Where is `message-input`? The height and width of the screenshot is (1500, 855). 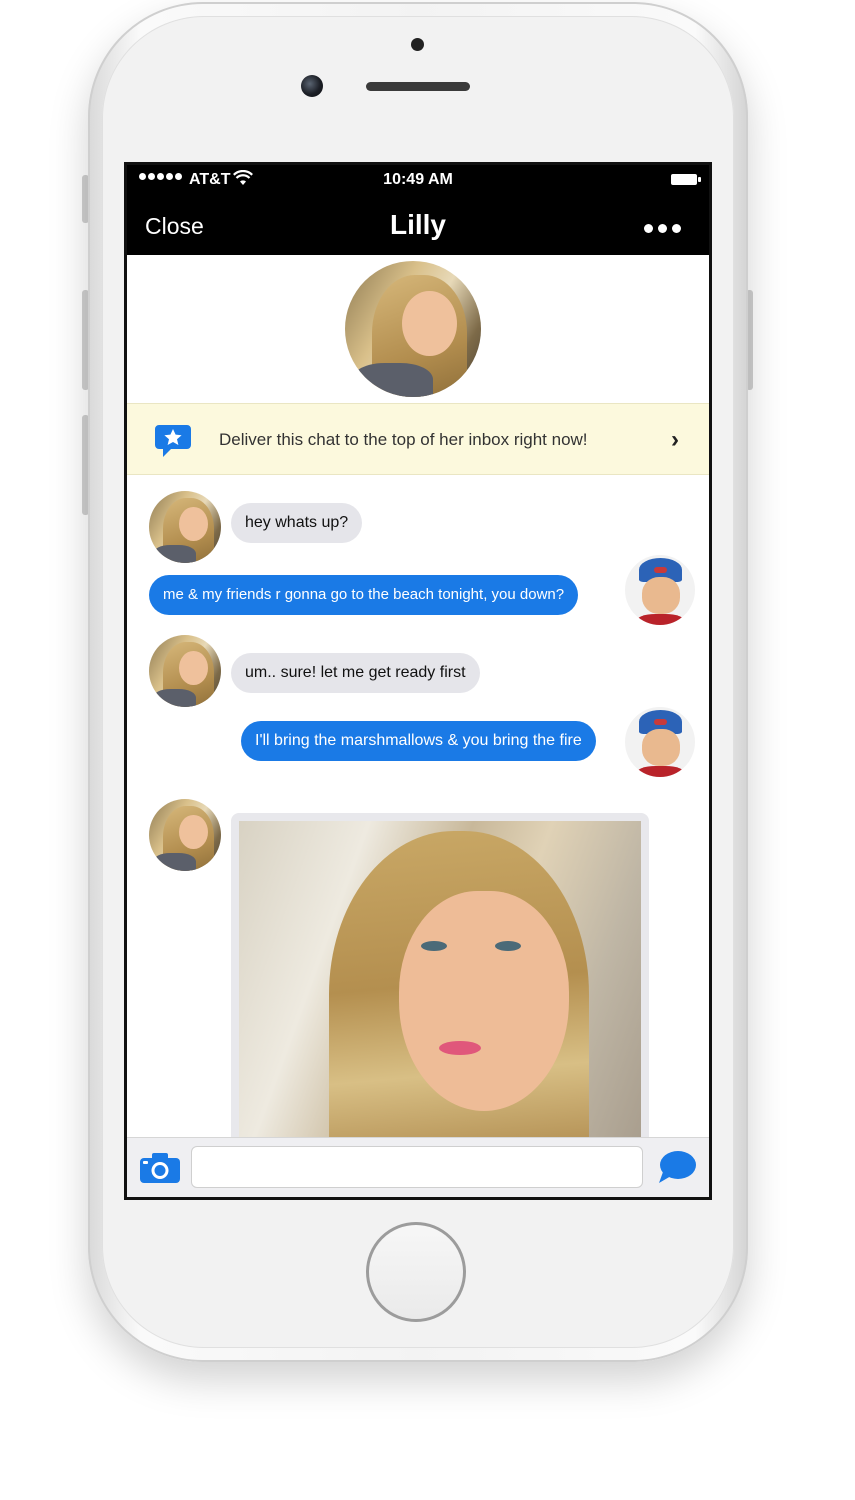 message-input is located at coordinates (417, 1167).